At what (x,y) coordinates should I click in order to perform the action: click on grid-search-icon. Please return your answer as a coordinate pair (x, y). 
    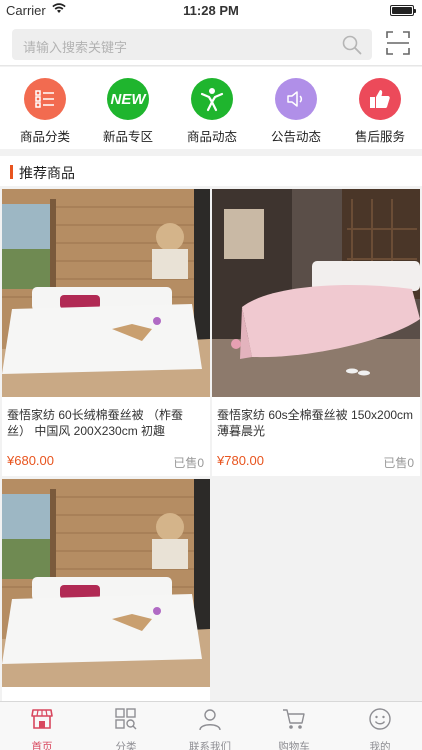
    Looking at the image, I should click on (126, 719).